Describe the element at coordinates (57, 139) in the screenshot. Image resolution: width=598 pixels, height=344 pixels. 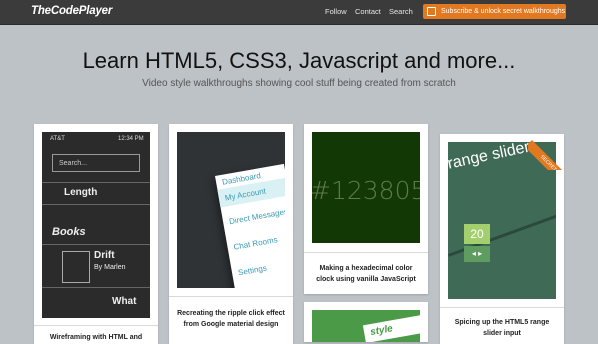
I see `carrier-label: AT&T` at that location.